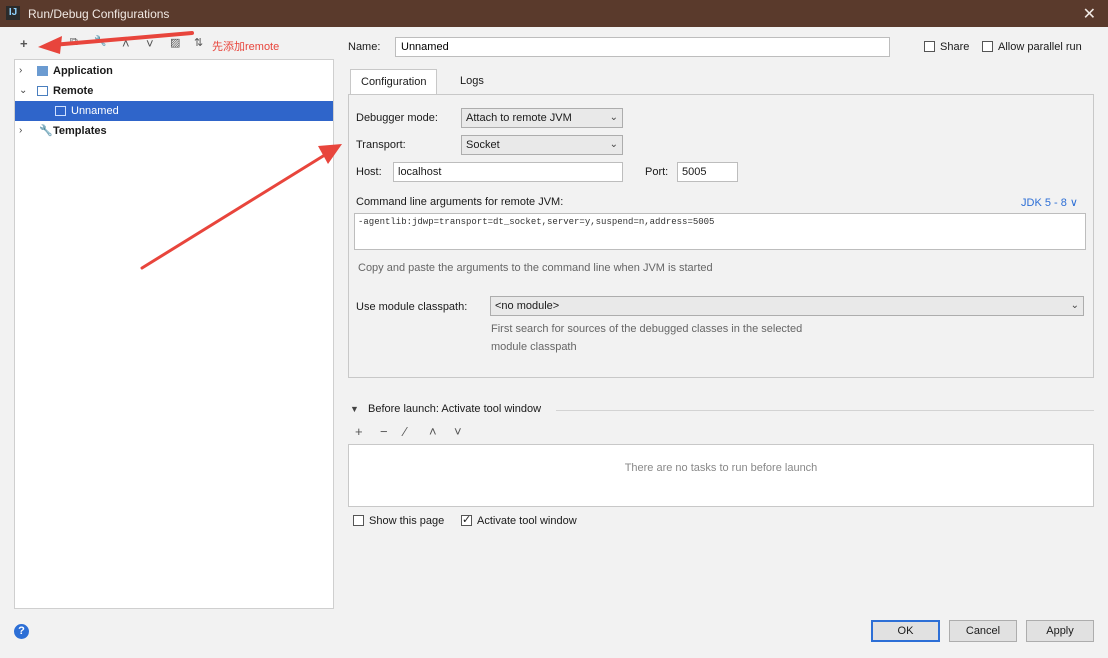  Describe the element at coordinates (174, 71) in the screenshot. I see `tree-item-application: › Application` at that location.